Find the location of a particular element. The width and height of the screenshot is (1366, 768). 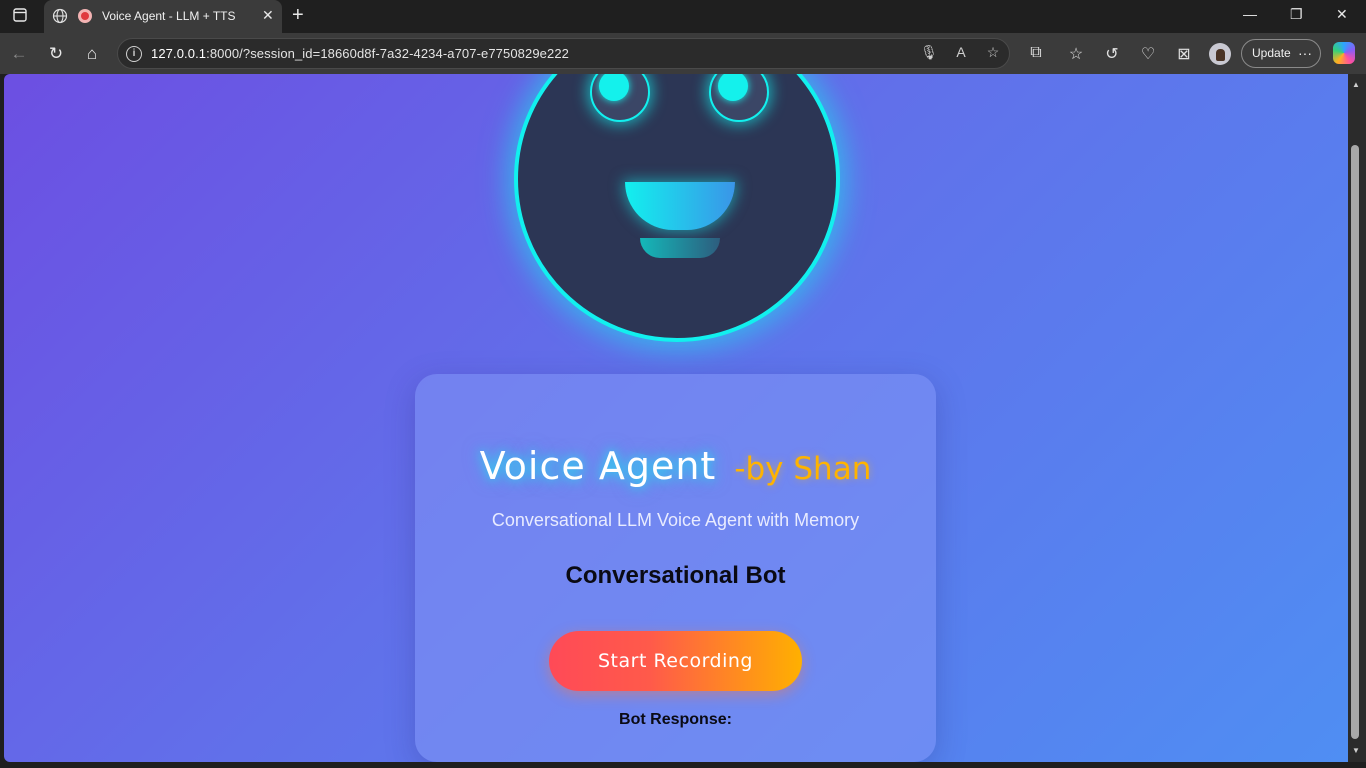

microphone-icon: 🎙 is located at coordinates (929, 52).